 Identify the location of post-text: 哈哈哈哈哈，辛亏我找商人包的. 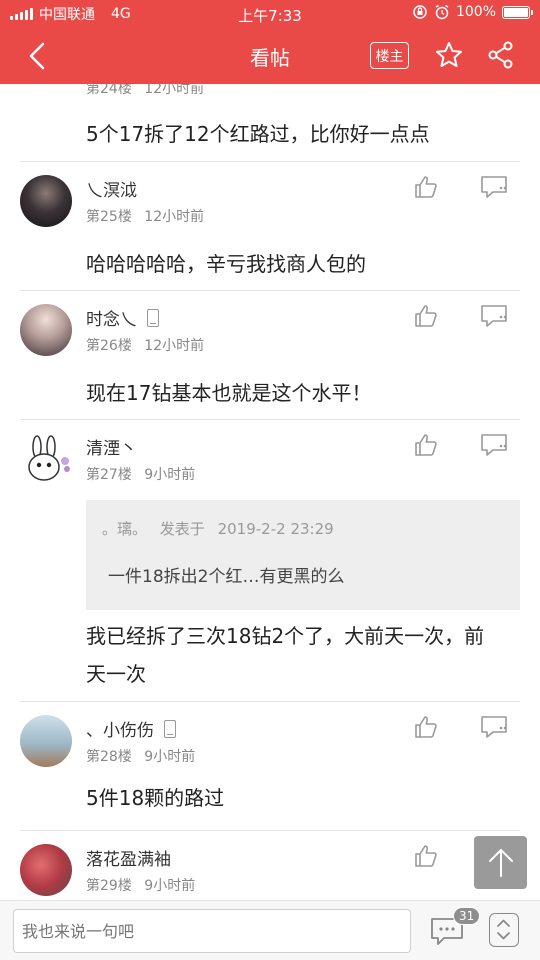
(226, 264).